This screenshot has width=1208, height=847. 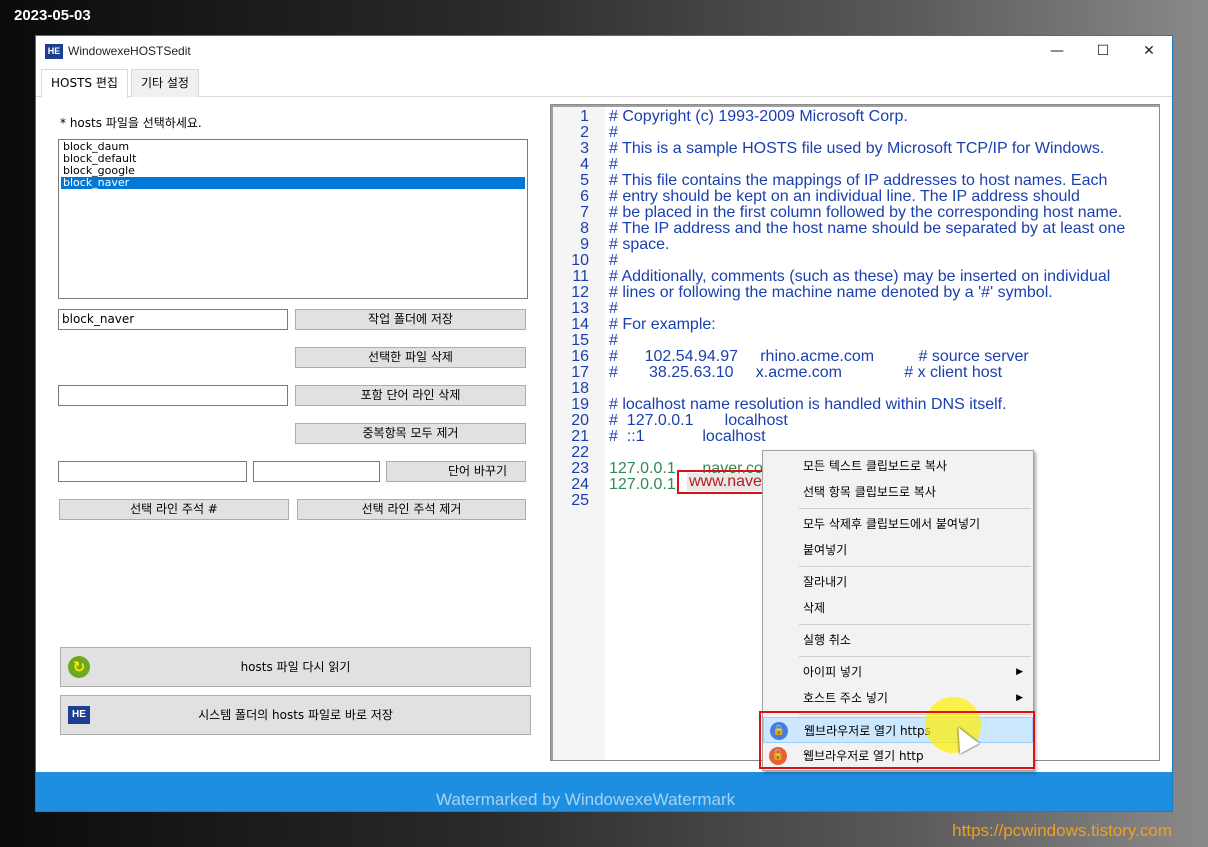 What do you see at coordinates (1057, 51) in the screenshot?
I see `minimize-button: —` at bounding box center [1057, 51].